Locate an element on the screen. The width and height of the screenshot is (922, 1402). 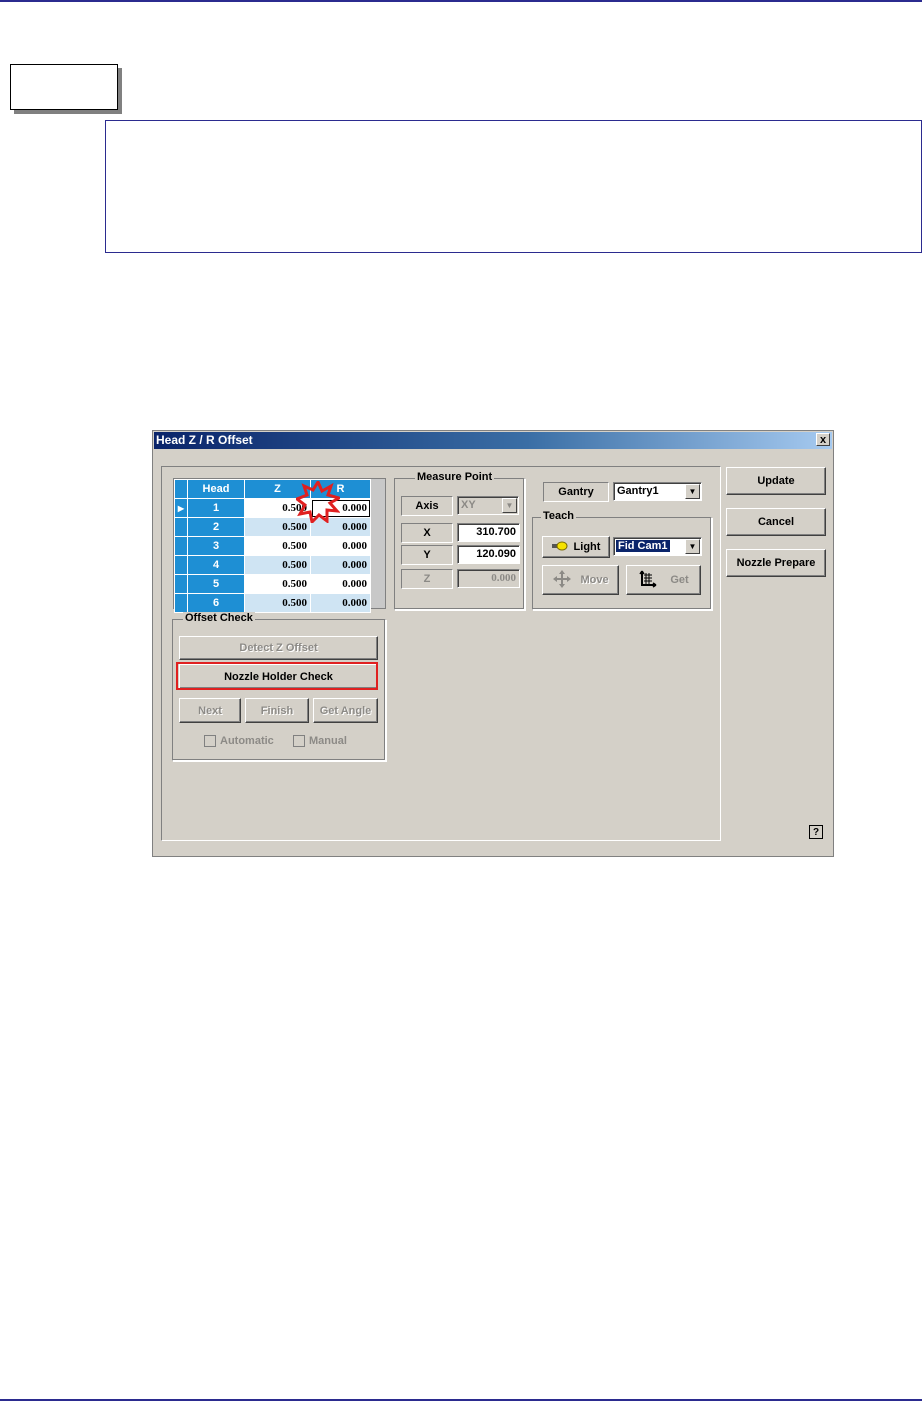
col-header-r: R is located at coordinates (340, 489).